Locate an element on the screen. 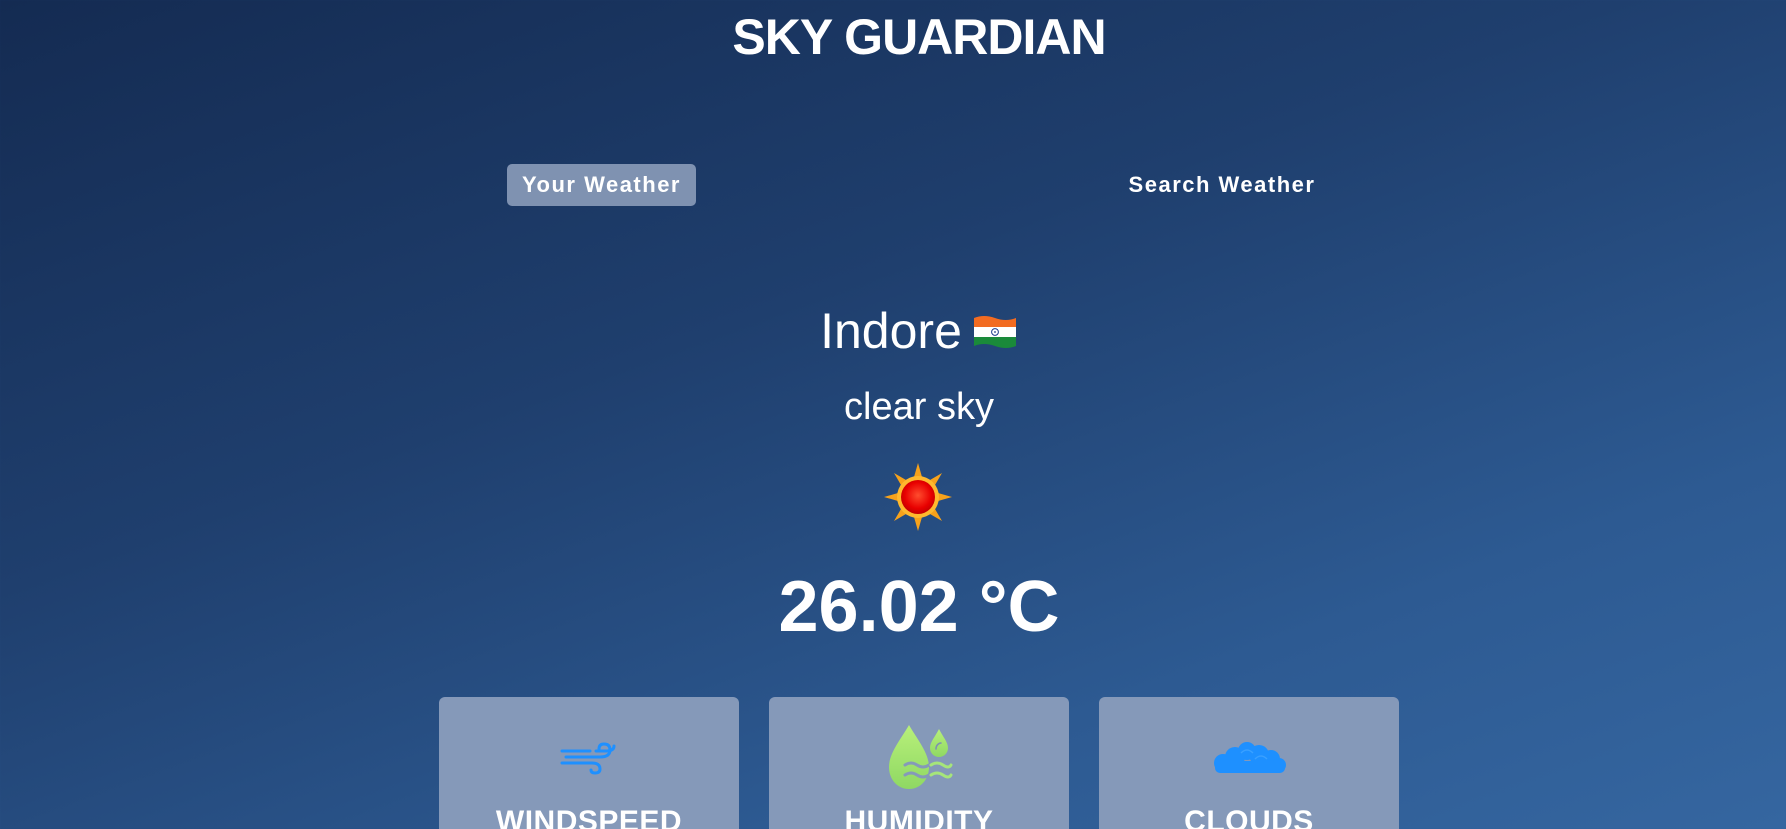  clouds-card: CLOUDS is located at coordinates (1249, 763).